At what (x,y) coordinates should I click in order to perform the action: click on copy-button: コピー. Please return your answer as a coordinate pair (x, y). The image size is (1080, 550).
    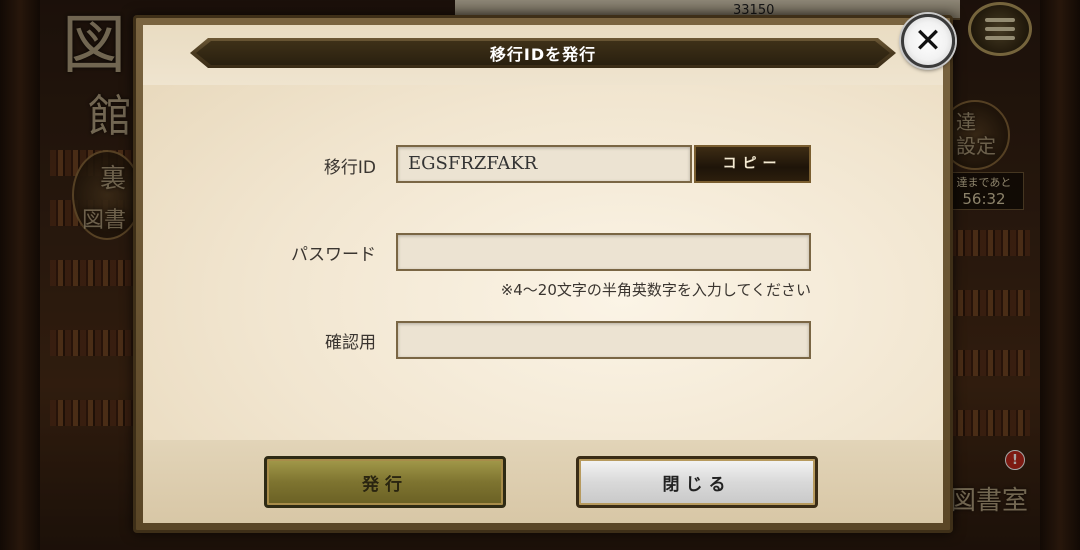
    Looking at the image, I should click on (752, 164).